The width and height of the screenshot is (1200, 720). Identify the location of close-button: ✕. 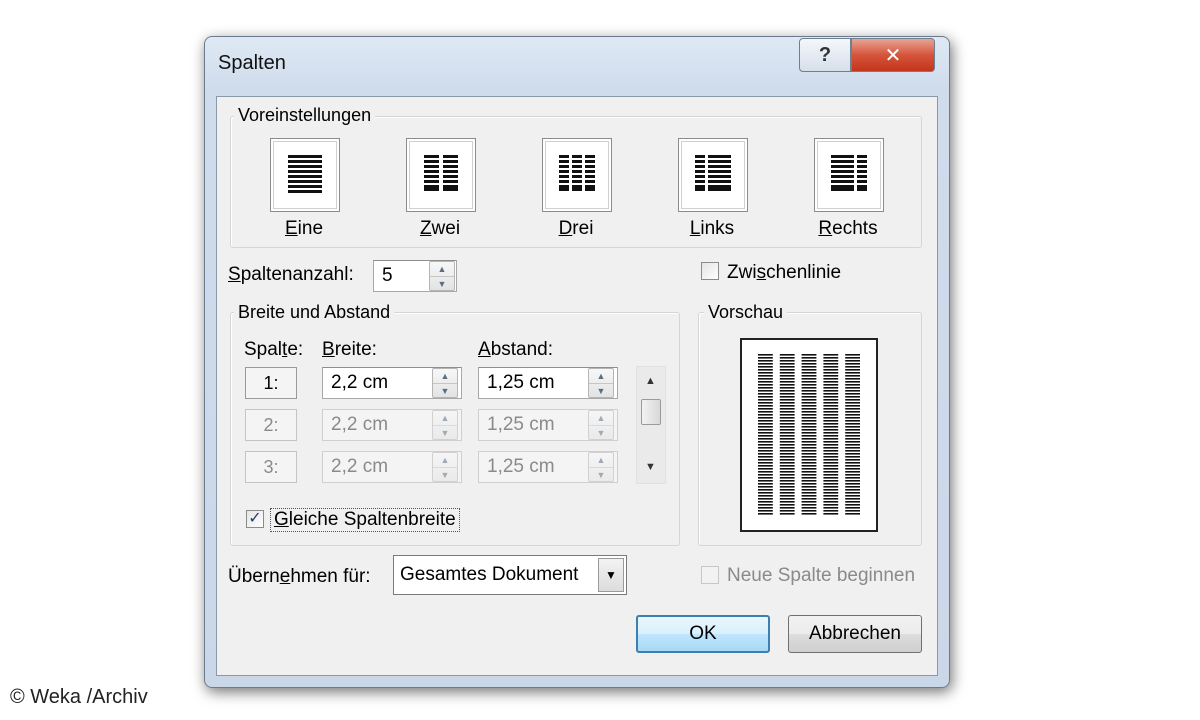
(893, 55).